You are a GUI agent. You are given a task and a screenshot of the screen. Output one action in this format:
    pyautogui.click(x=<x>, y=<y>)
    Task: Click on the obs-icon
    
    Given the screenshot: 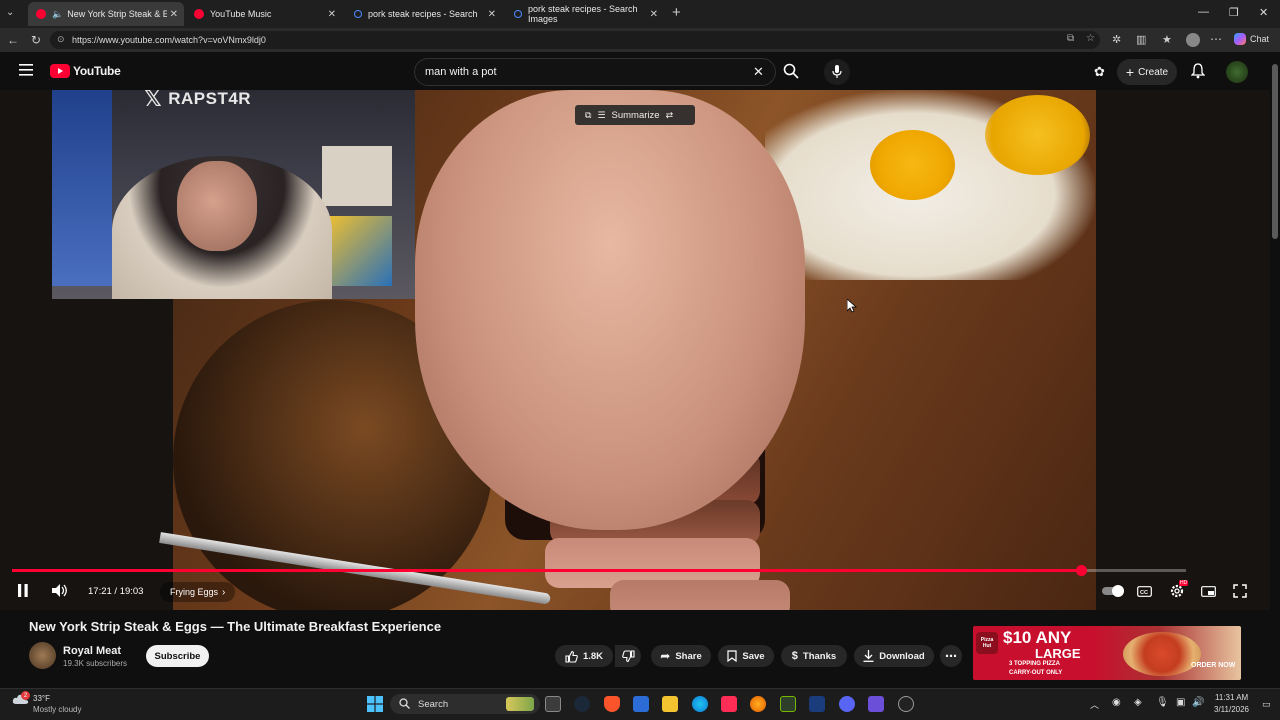 What is the action you would take?
    pyautogui.click(x=817, y=704)
    